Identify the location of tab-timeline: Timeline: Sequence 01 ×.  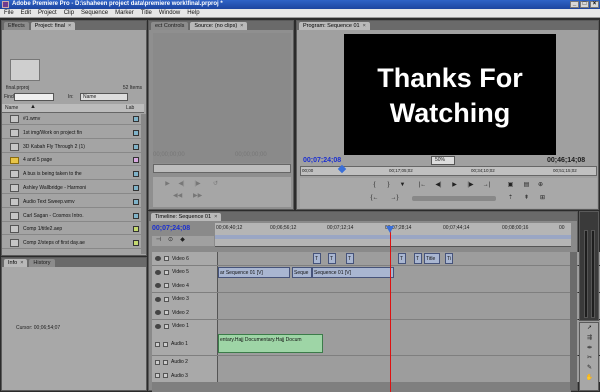
(186, 217).